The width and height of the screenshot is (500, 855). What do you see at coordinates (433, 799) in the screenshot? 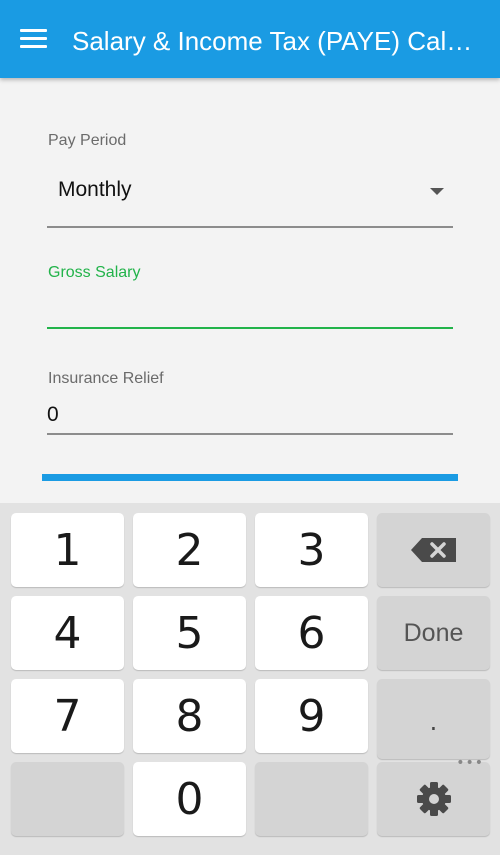
I see `gear-icon` at bounding box center [433, 799].